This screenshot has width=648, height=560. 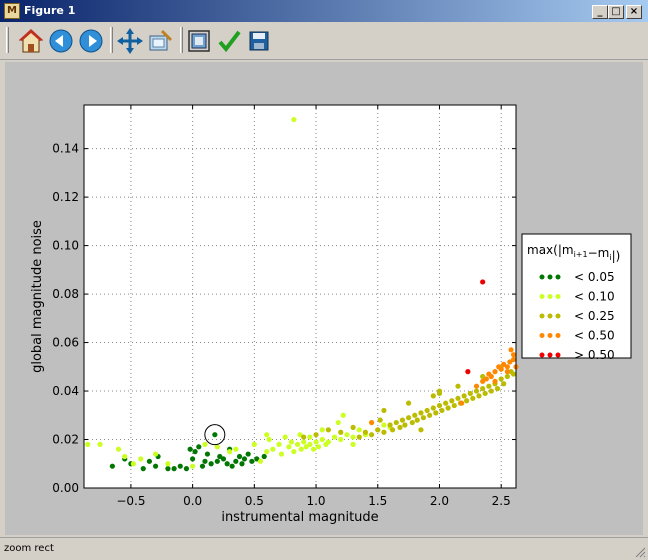 I want to click on legend-title-part: |m, so click(x=566, y=250).